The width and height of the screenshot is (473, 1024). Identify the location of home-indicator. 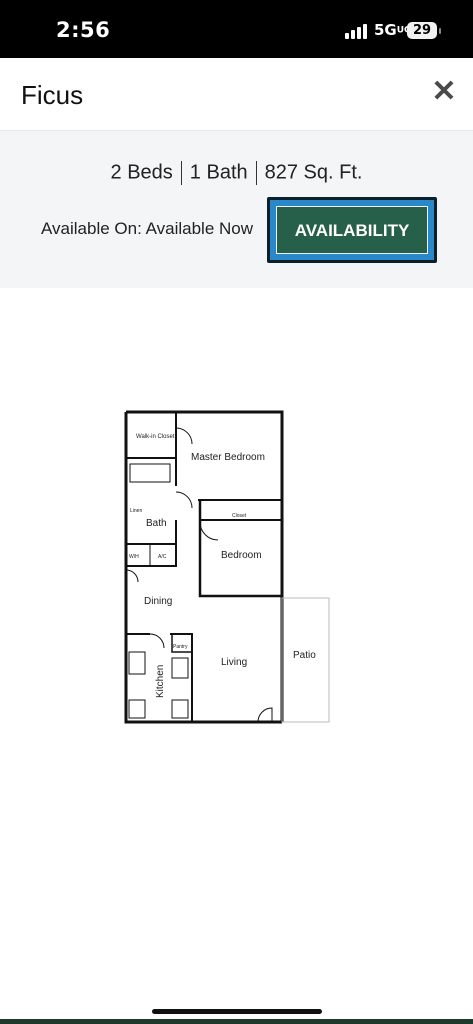
(237, 1011).